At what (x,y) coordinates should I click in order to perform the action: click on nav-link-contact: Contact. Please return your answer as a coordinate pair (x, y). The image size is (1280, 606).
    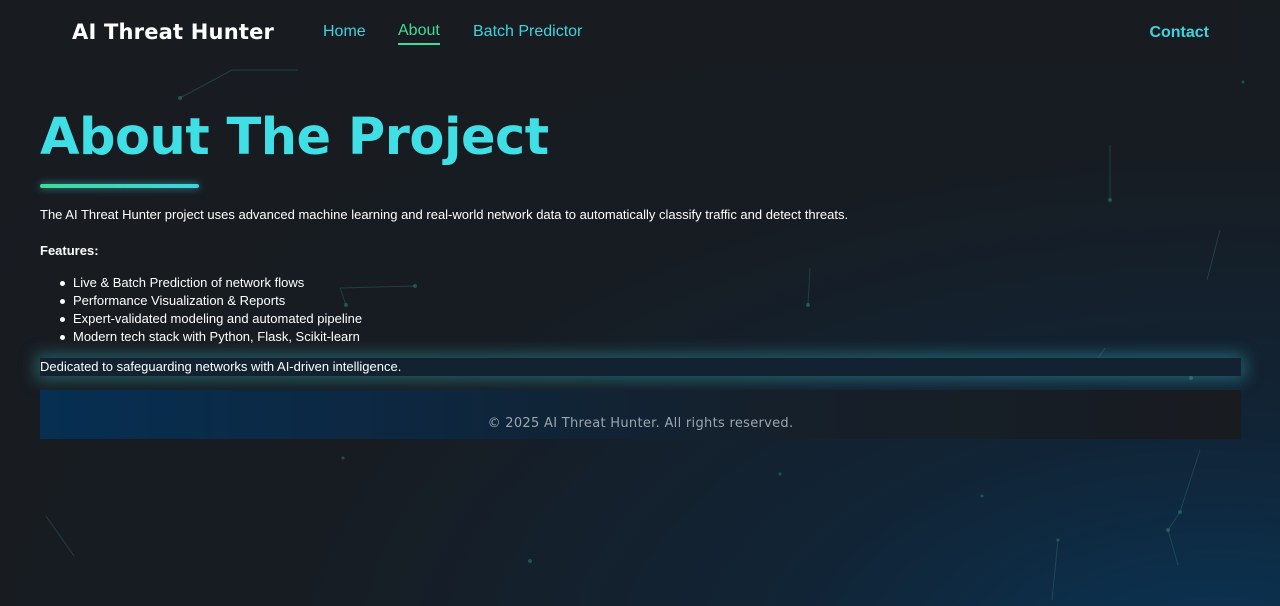
    Looking at the image, I should click on (1179, 33).